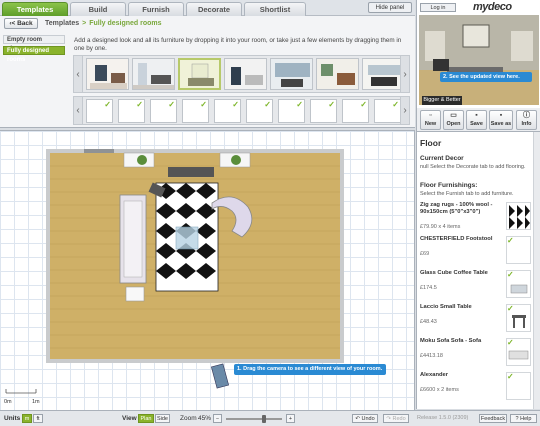 The image size is (540, 426). I want to click on zoom-out-button: −, so click(217, 418).